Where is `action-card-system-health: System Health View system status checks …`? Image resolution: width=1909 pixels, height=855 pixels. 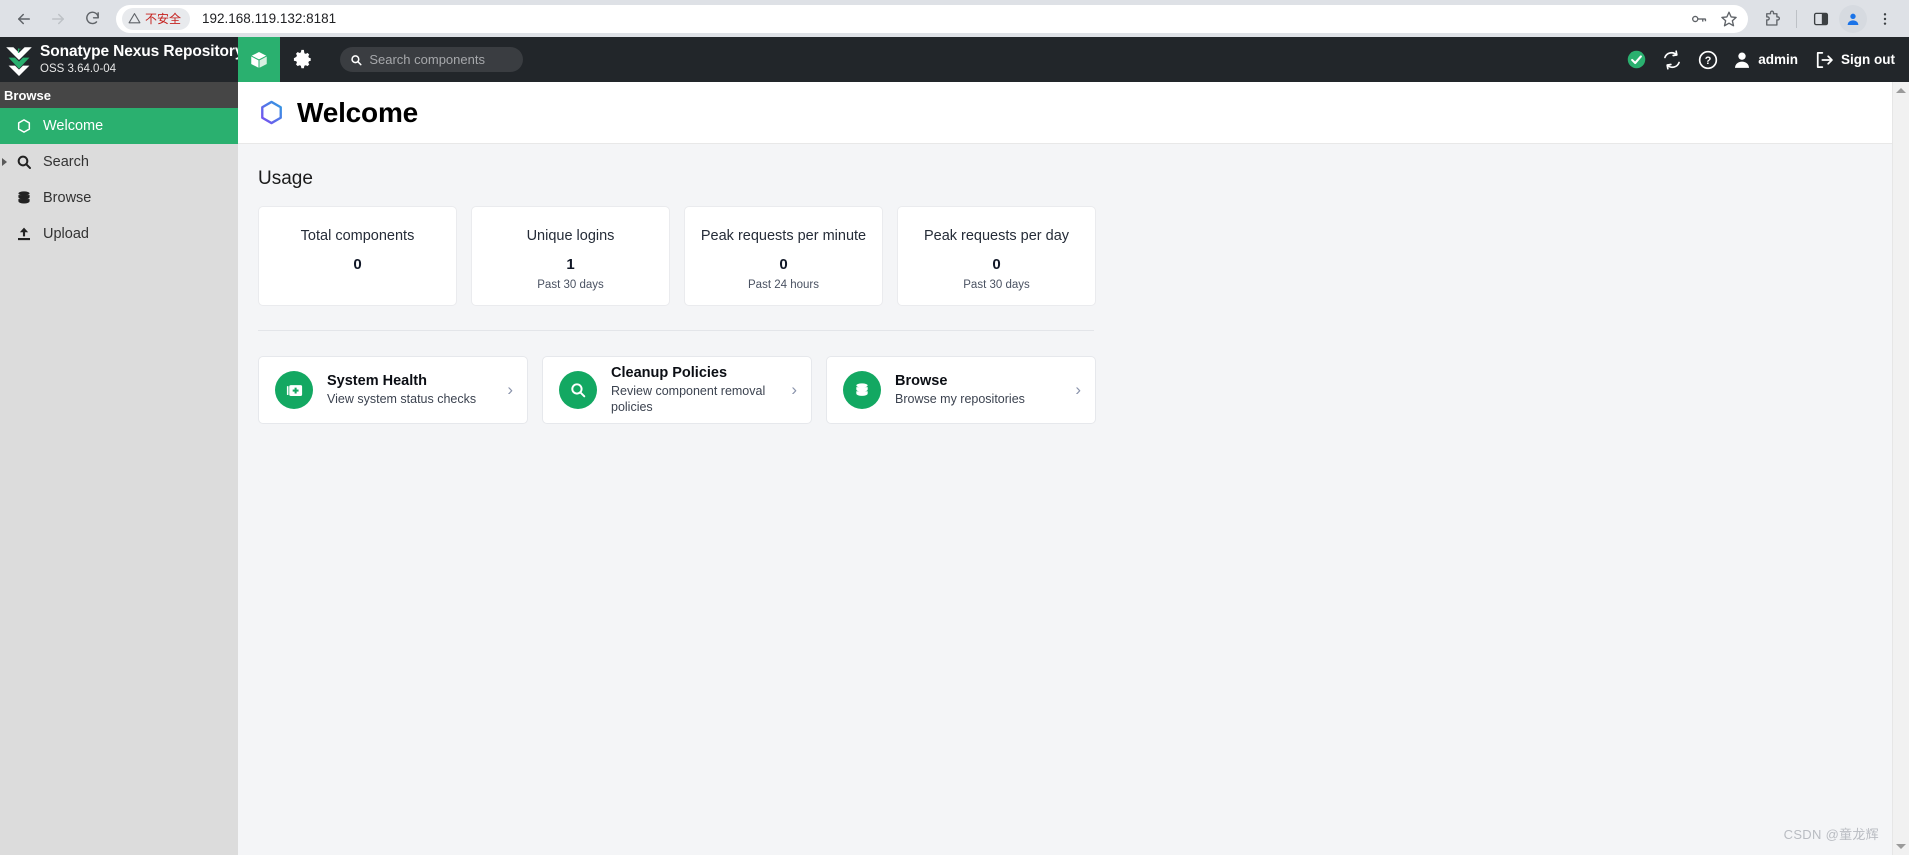 action-card-system-health: System Health View system status checks … is located at coordinates (393, 390).